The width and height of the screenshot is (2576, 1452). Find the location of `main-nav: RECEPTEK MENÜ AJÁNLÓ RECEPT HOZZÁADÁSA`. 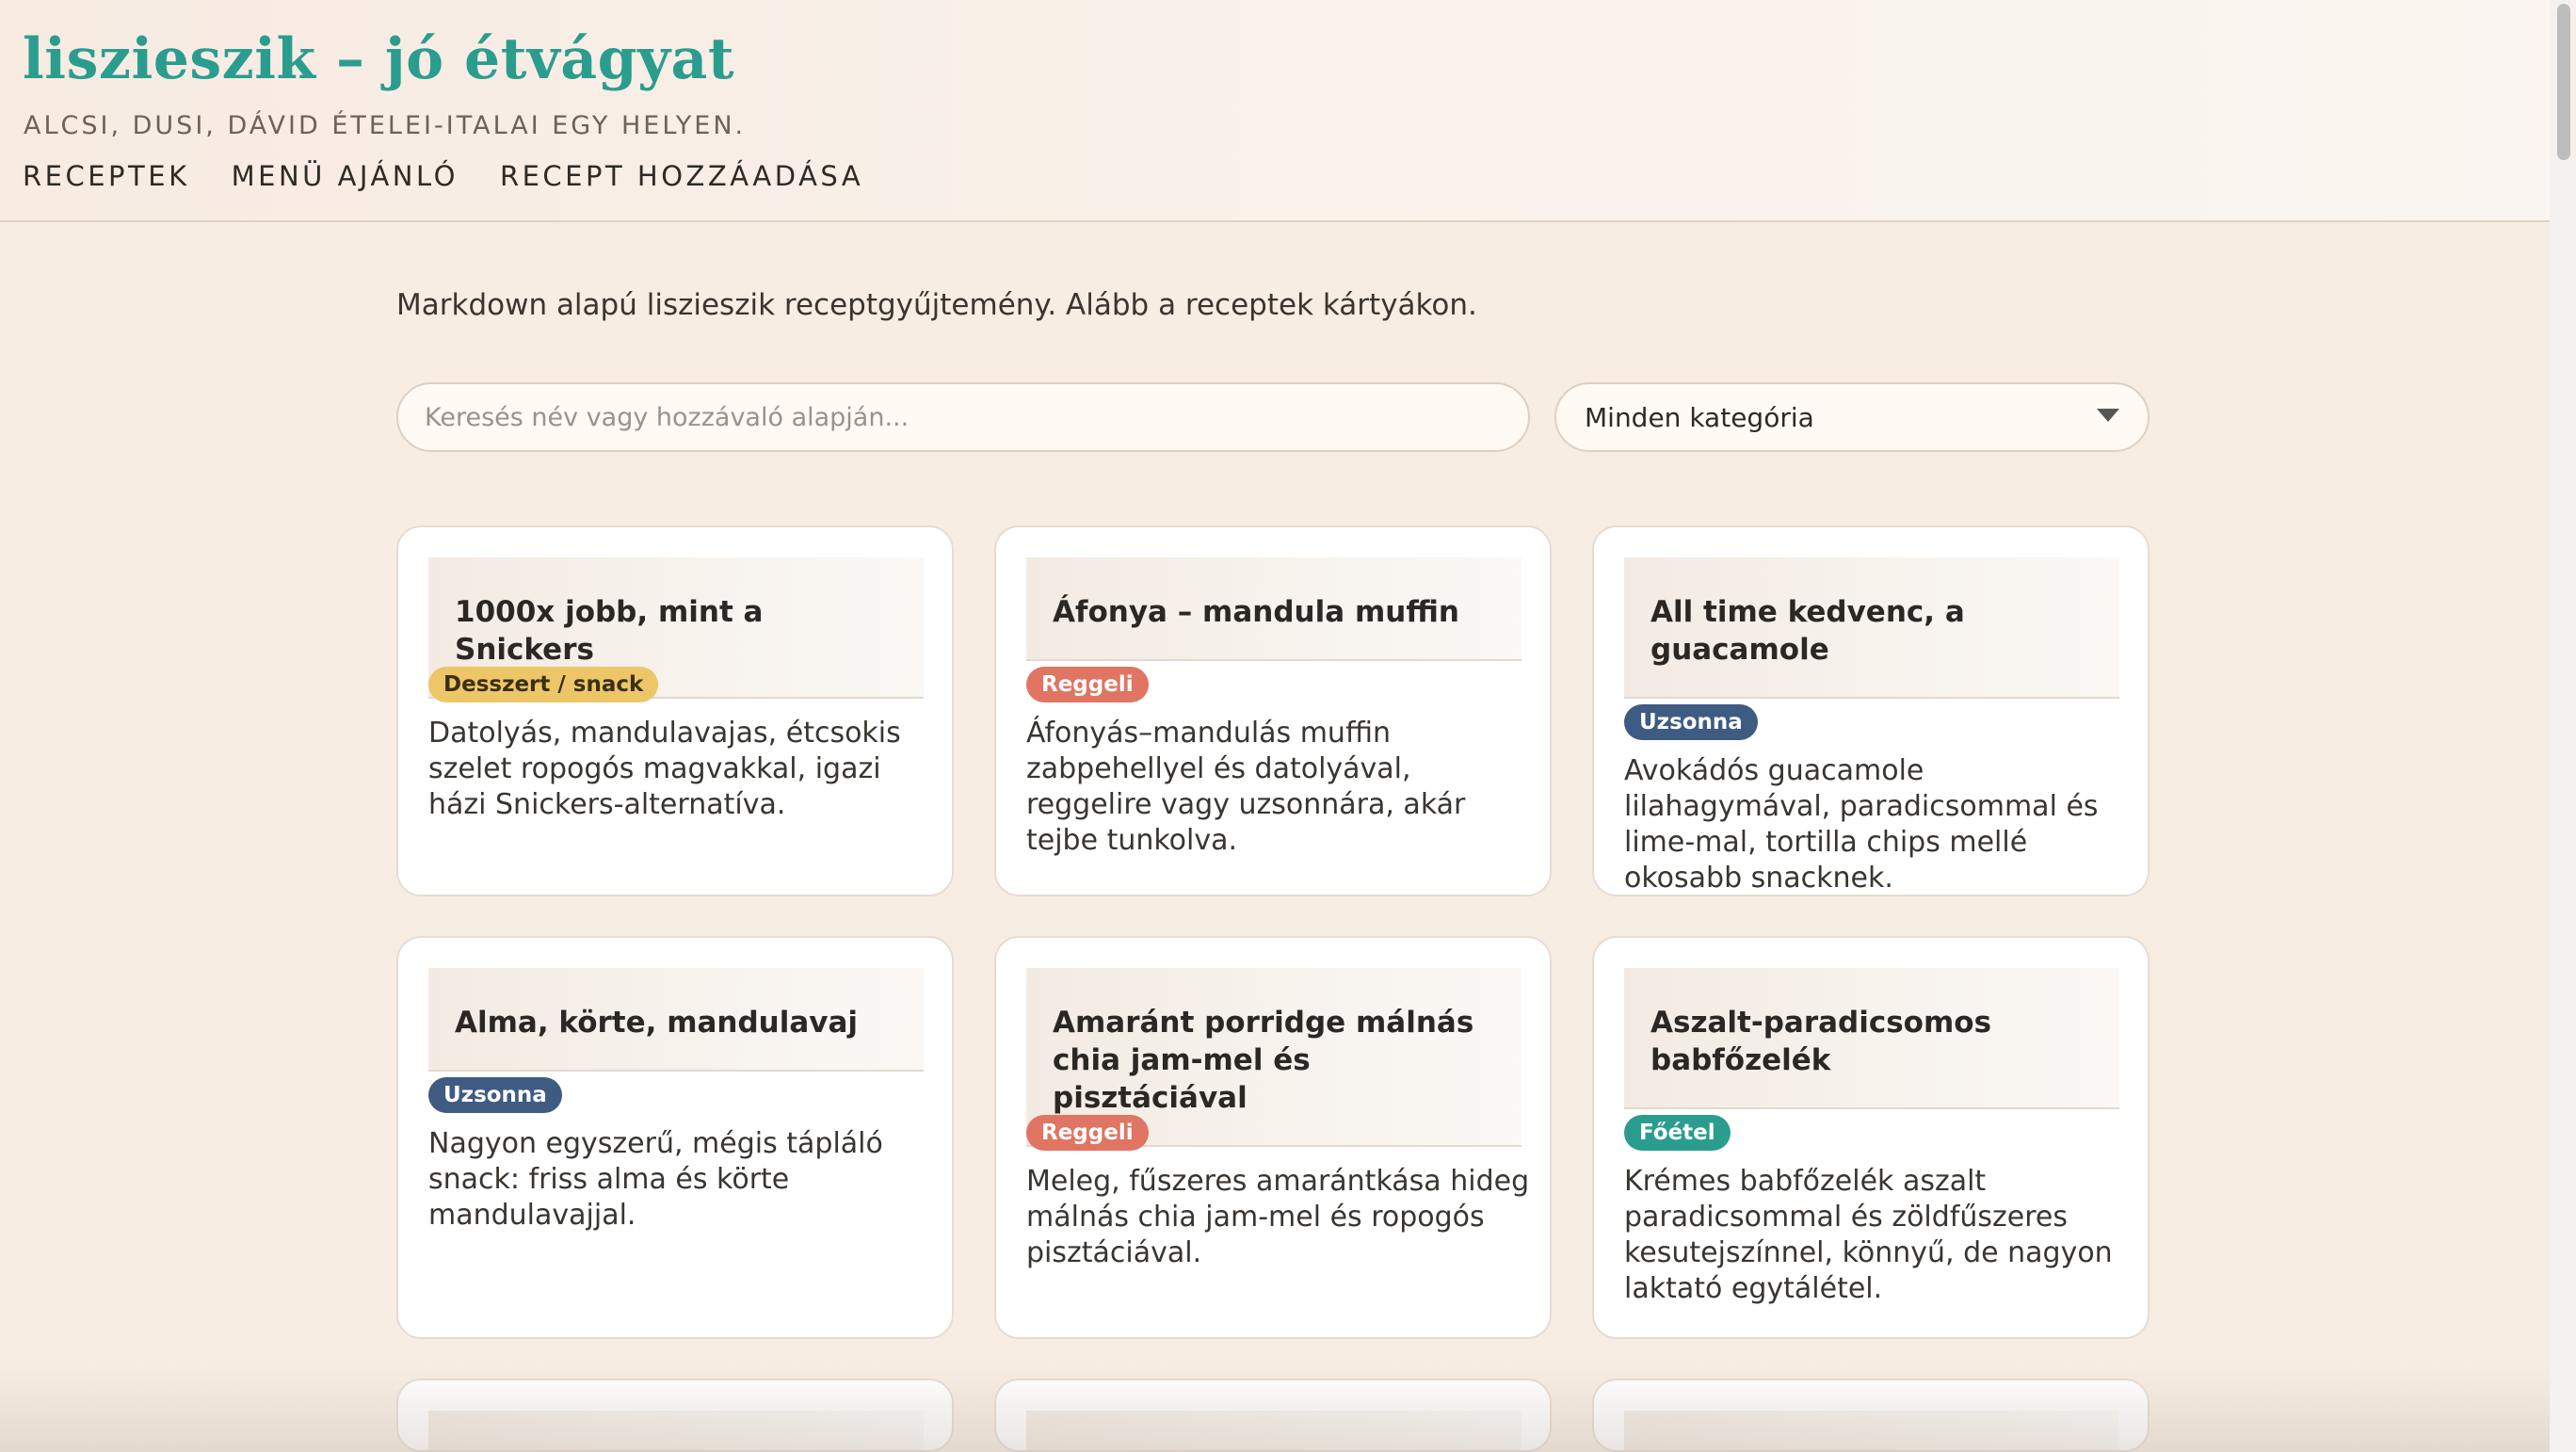

main-nav: RECEPTEK MENÜ AJÁNLÓ RECEPT HOZZÁADÁSA is located at coordinates (443, 176).